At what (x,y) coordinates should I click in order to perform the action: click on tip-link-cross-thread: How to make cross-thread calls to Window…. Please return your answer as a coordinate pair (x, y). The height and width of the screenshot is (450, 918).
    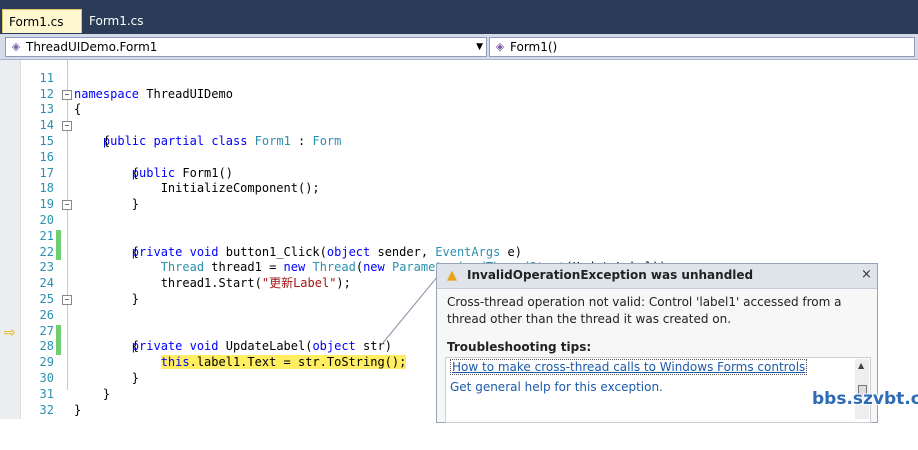
    Looking at the image, I should click on (629, 367).